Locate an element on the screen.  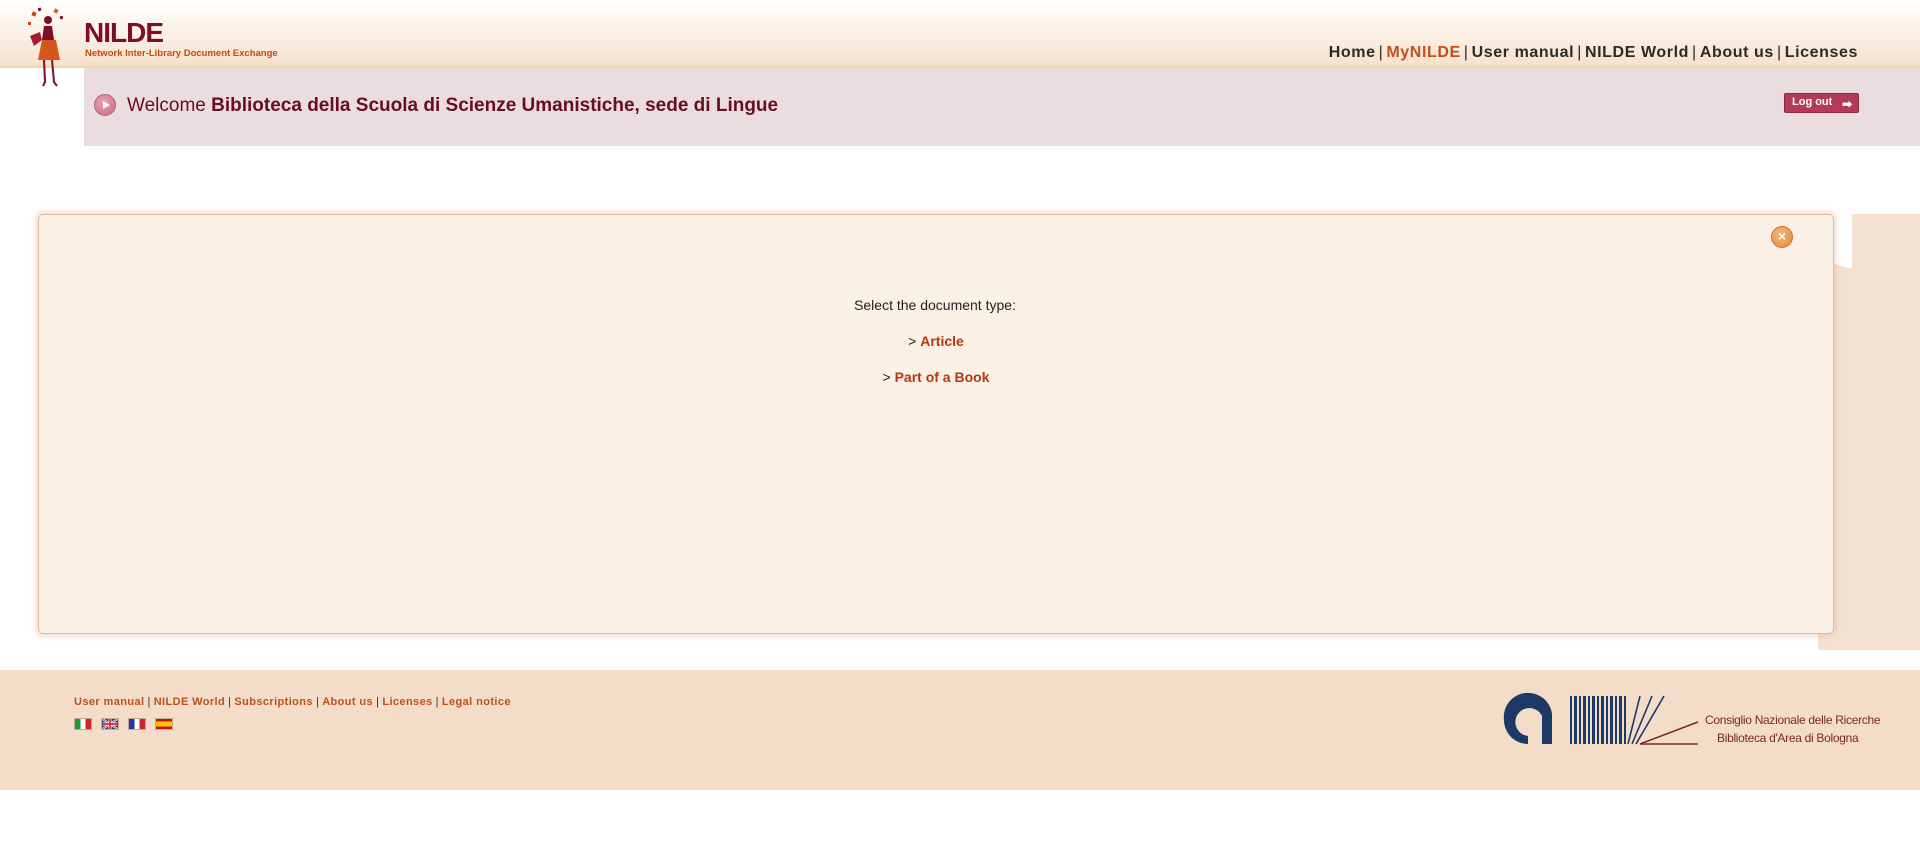
institution-name: Consiglio Nazionale delle Ricerche is located at coordinates (1793, 720).